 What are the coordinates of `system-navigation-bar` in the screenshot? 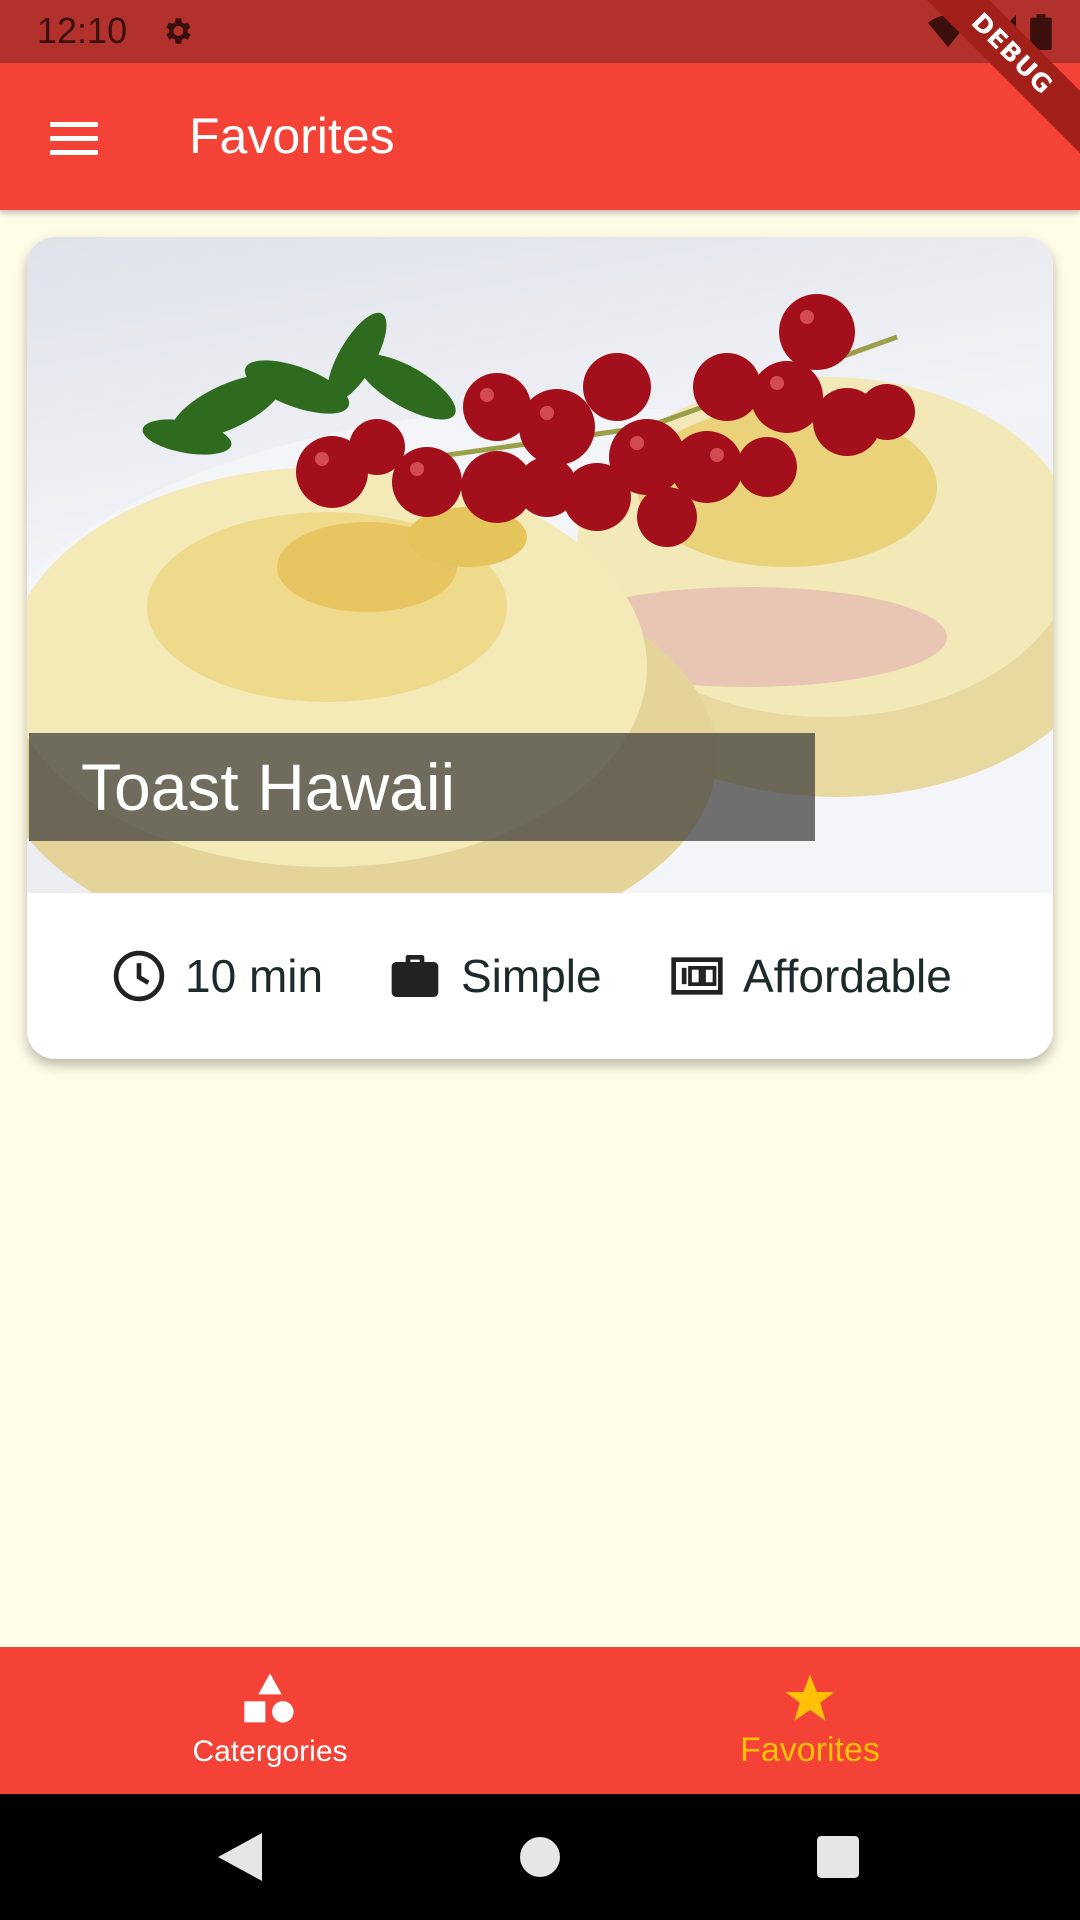 It's located at (540, 1857).